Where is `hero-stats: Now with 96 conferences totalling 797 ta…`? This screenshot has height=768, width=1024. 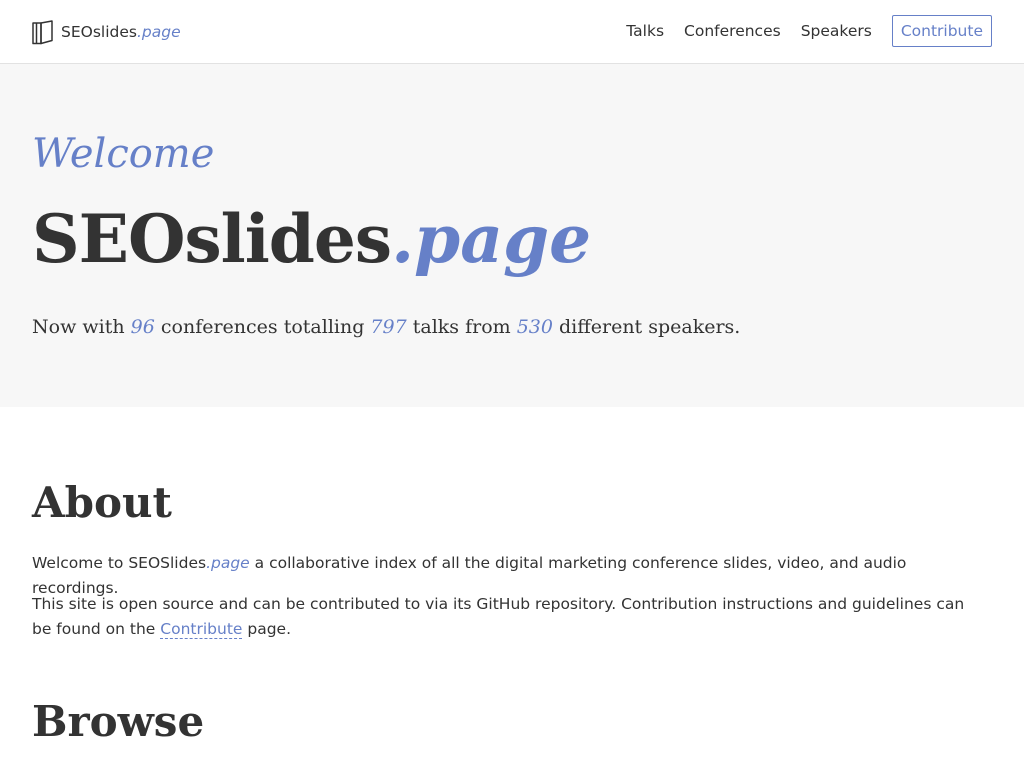
hero-stats: Now with 96 conferences totalling 797 ta… is located at coordinates (386, 327).